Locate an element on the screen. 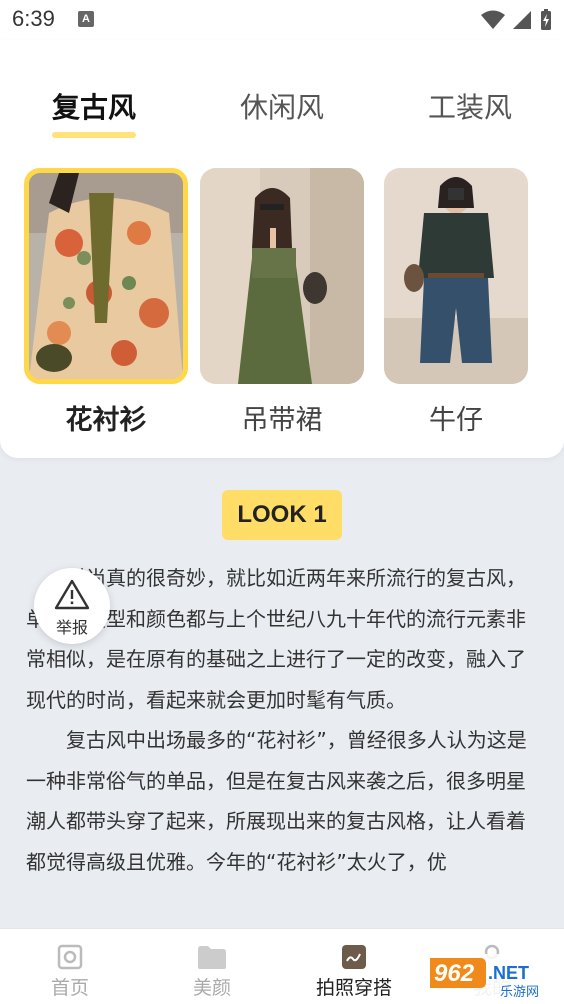  svg-text: 乐游网 is located at coordinates (519, 992).